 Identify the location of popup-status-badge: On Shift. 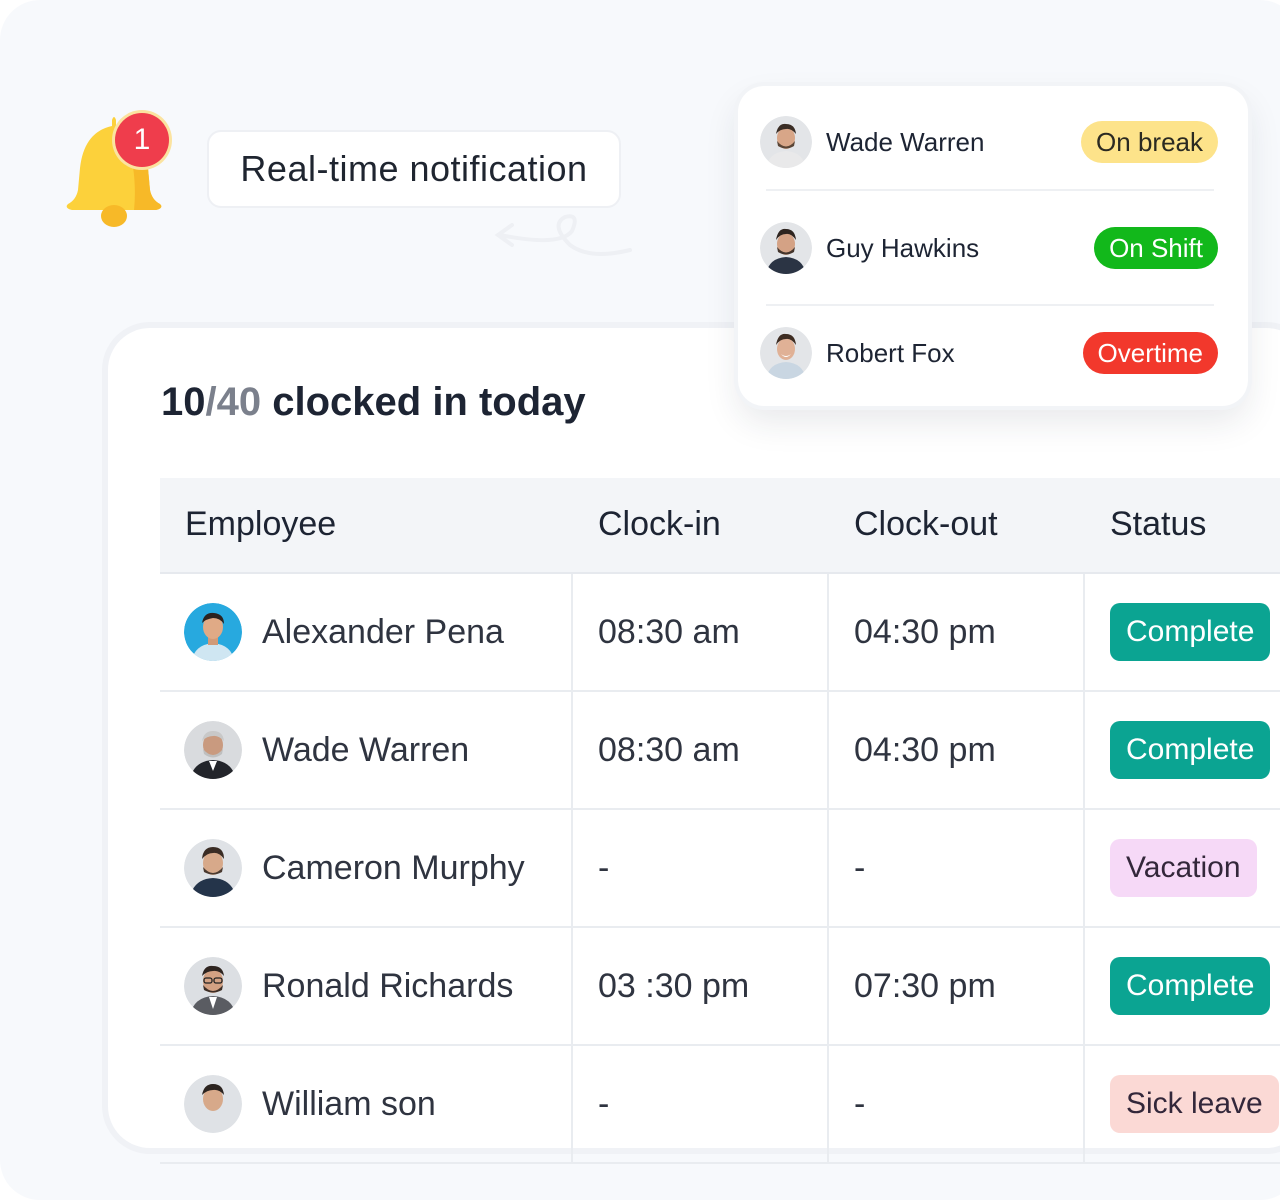
(1156, 248).